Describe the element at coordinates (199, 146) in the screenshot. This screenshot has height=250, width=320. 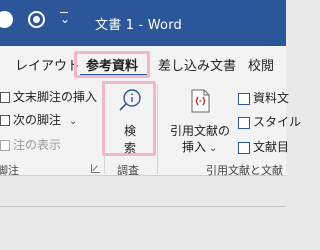
I see `insert-citation-label-line2: 挿入 ⌄` at that location.